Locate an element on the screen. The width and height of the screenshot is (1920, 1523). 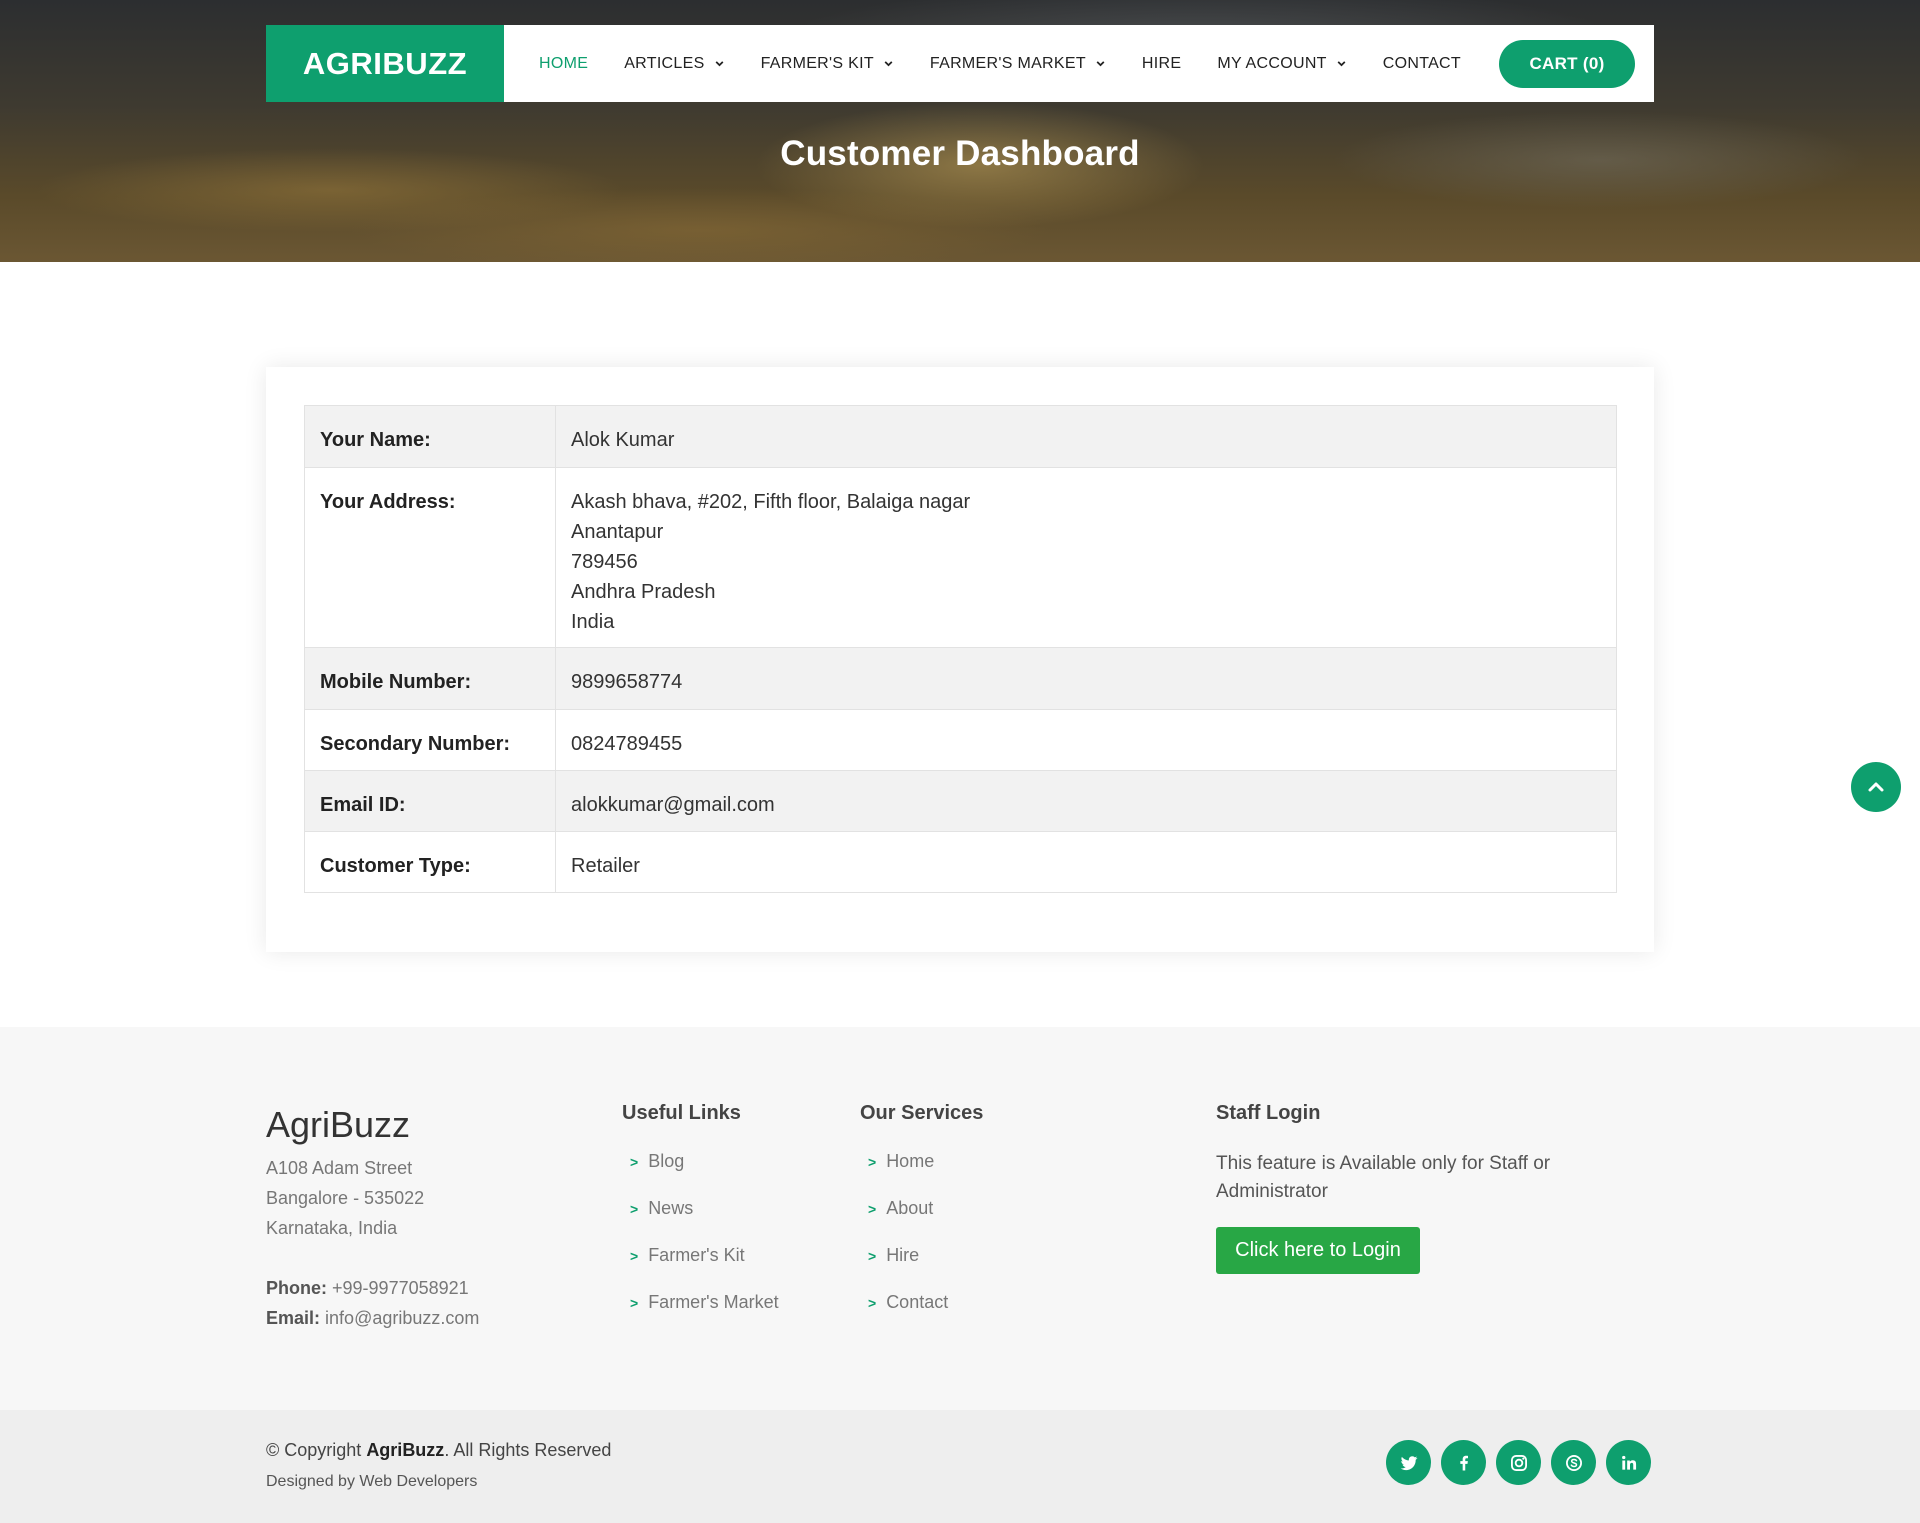
nav-item-home: HOME is located at coordinates (563, 63).